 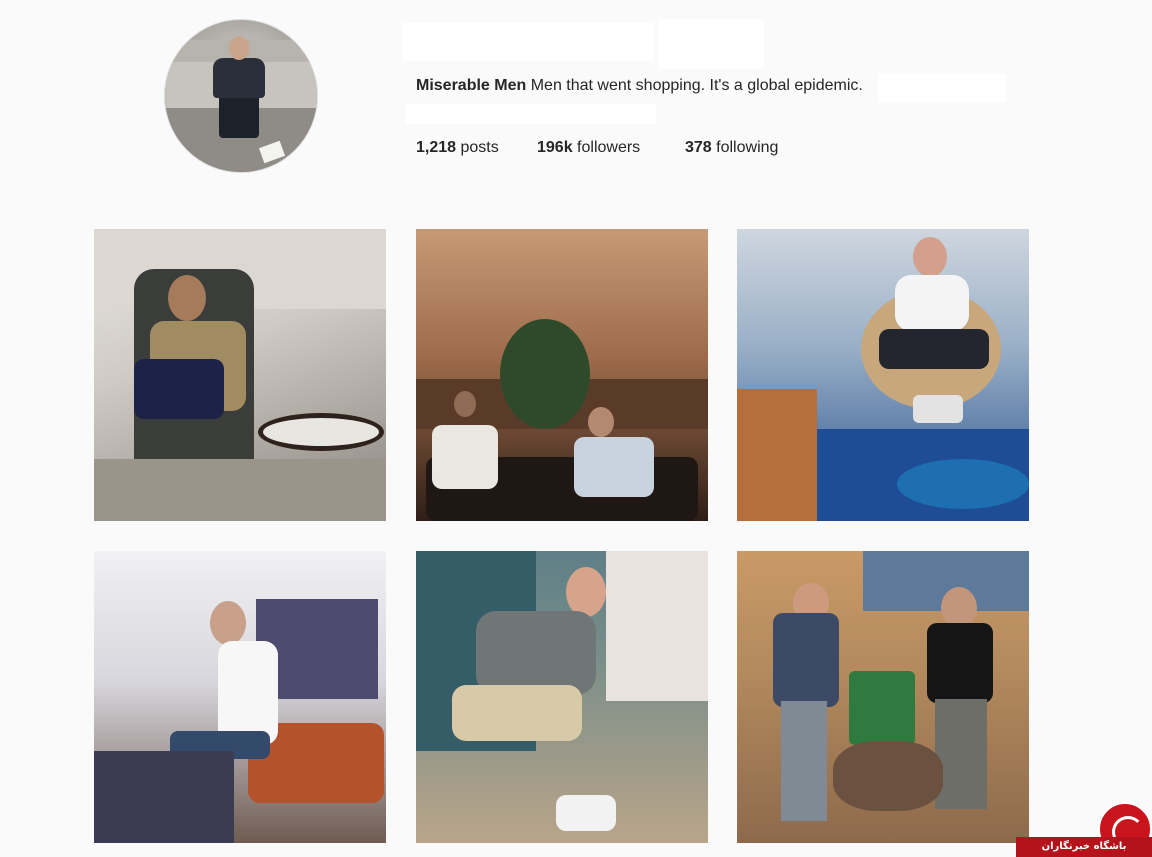 I want to click on stat-posts: 1,218 posts, so click(x=457, y=148).